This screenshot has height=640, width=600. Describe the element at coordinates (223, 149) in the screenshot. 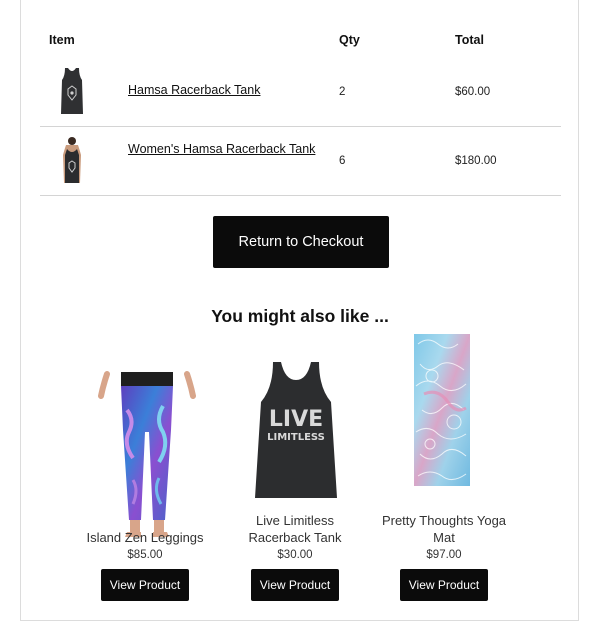

I see `cart-item-name: Women's Hamsa Racerback Tank` at that location.